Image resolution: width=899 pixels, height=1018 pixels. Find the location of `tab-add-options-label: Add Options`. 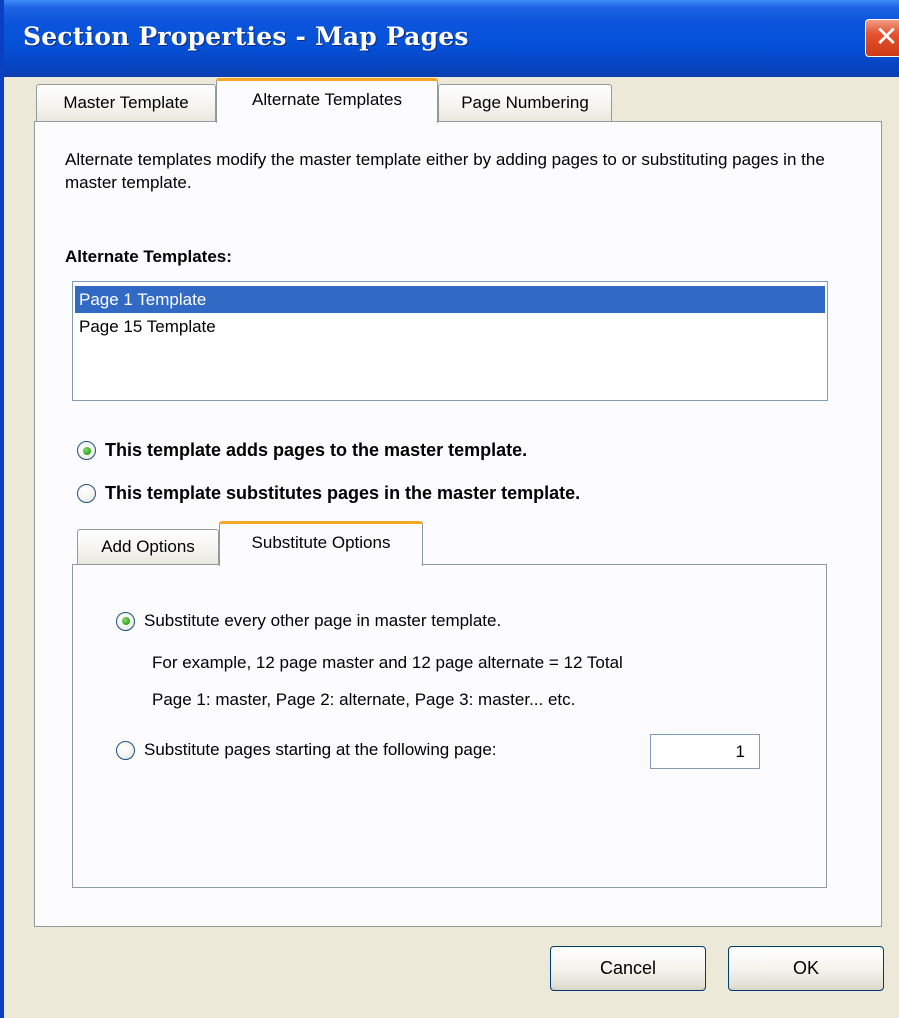

tab-add-options-label: Add Options is located at coordinates (148, 546).